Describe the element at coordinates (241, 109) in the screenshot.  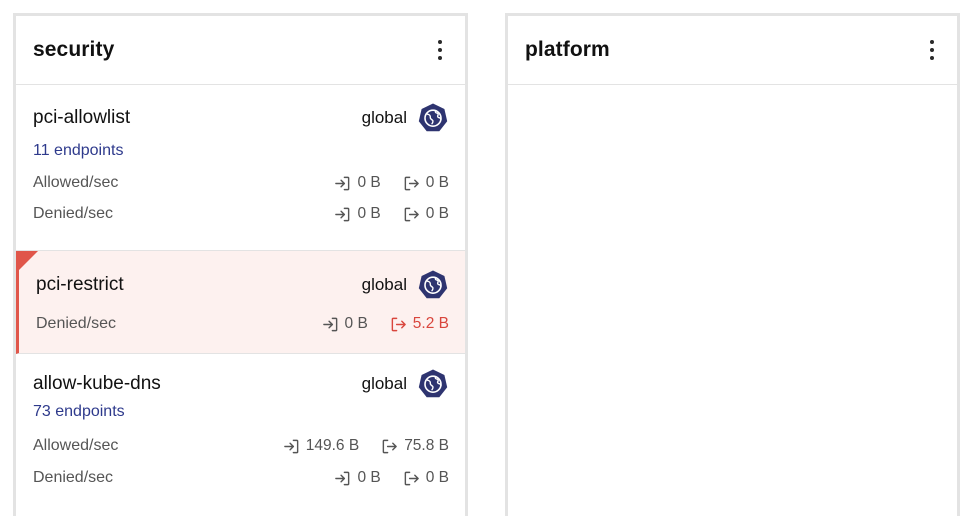
I see `policy-card-header: pci-allowlist global` at that location.